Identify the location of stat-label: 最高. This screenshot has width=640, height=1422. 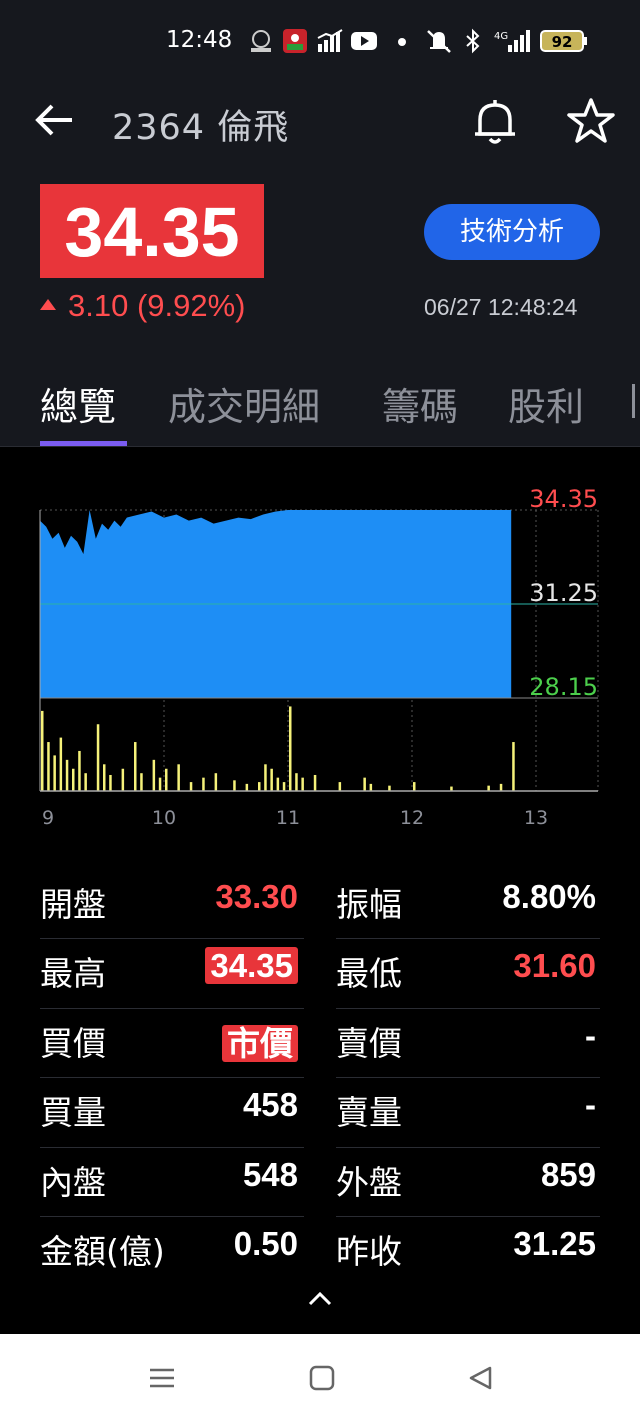
(73, 974).